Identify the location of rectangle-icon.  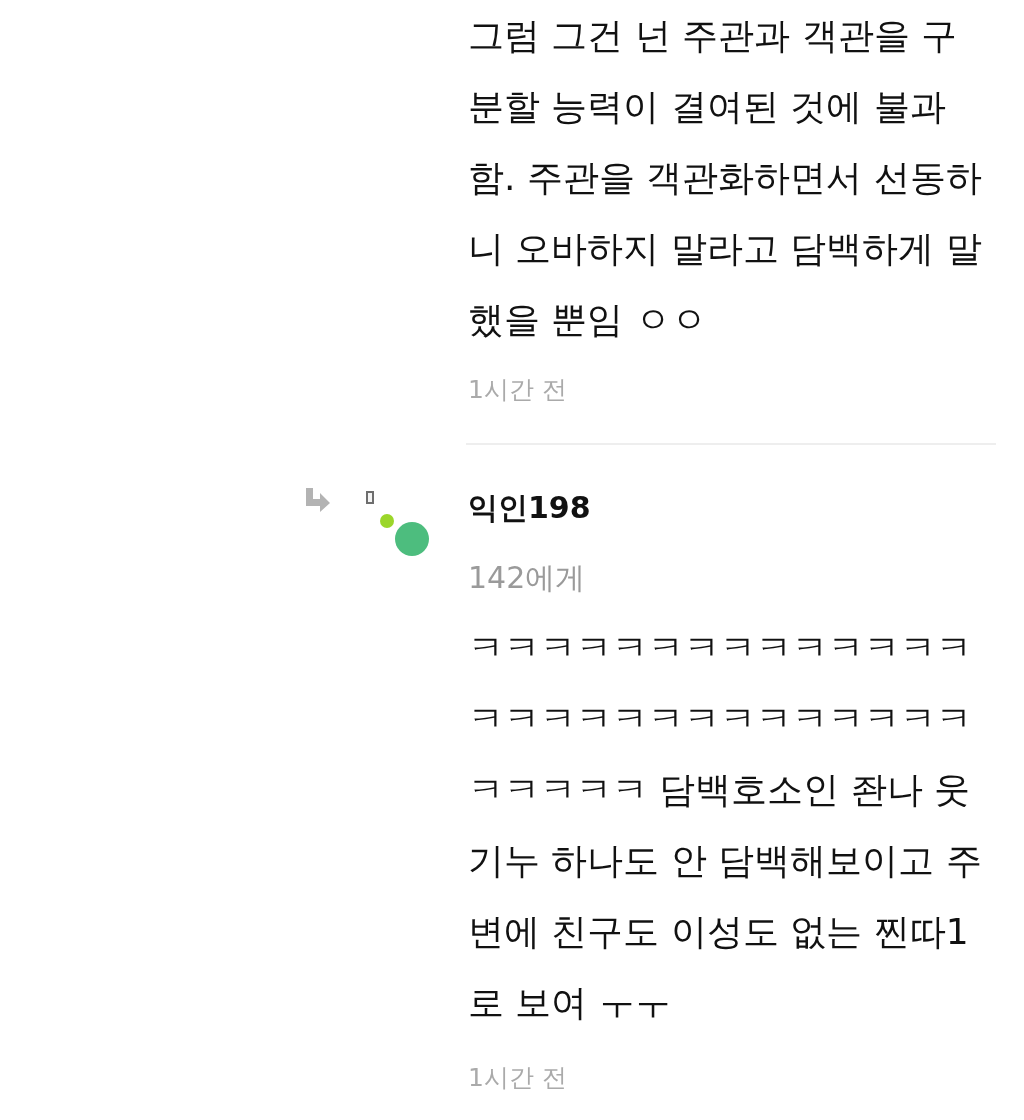
(370, 497).